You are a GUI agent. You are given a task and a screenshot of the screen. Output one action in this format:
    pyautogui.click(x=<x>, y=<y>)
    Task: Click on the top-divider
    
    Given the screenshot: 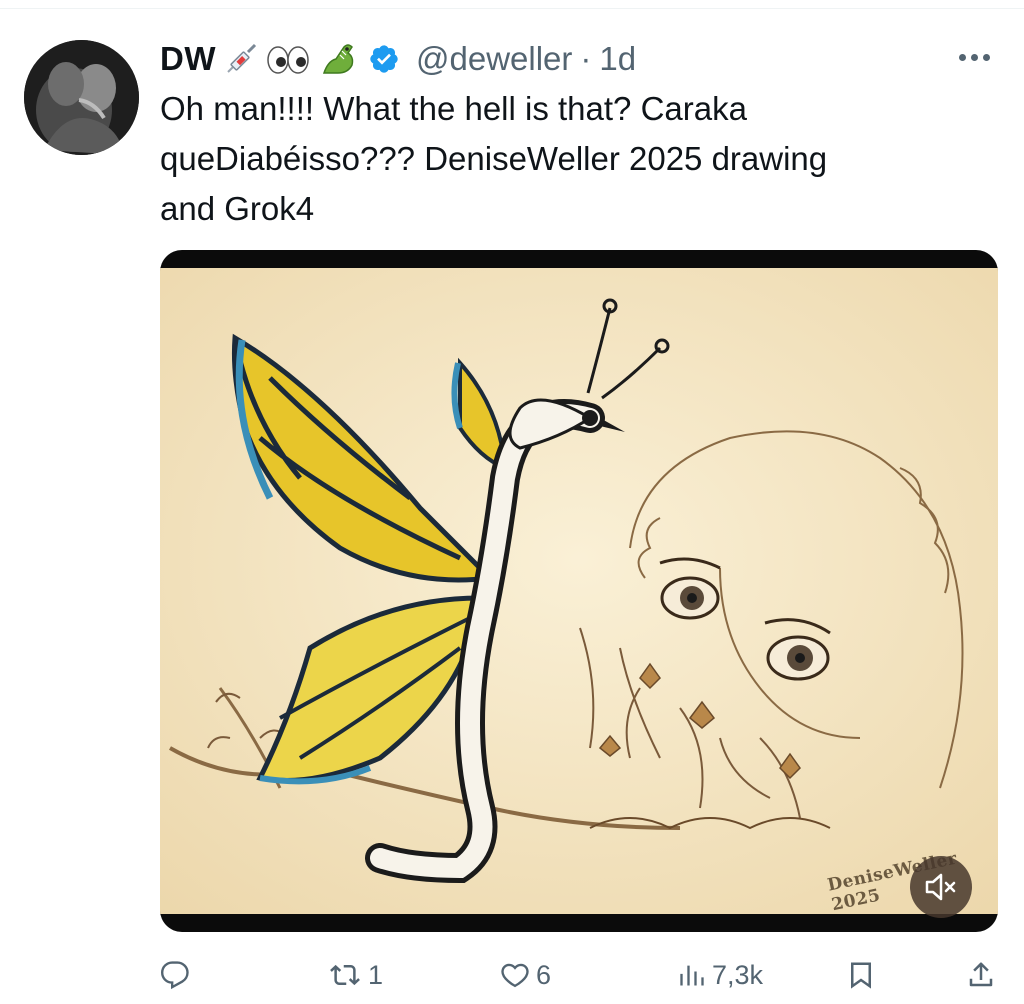 What is the action you would take?
    pyautogui.click(x=512, y=4)
    